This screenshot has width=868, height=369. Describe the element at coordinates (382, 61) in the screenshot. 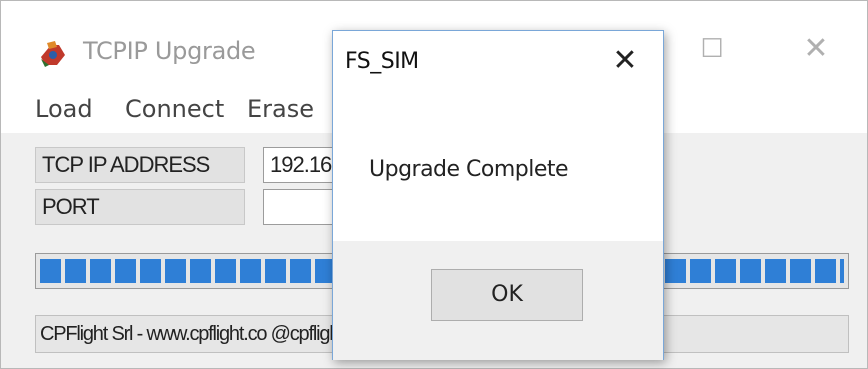

I see `dialog-title: FS_SIM` at that location.